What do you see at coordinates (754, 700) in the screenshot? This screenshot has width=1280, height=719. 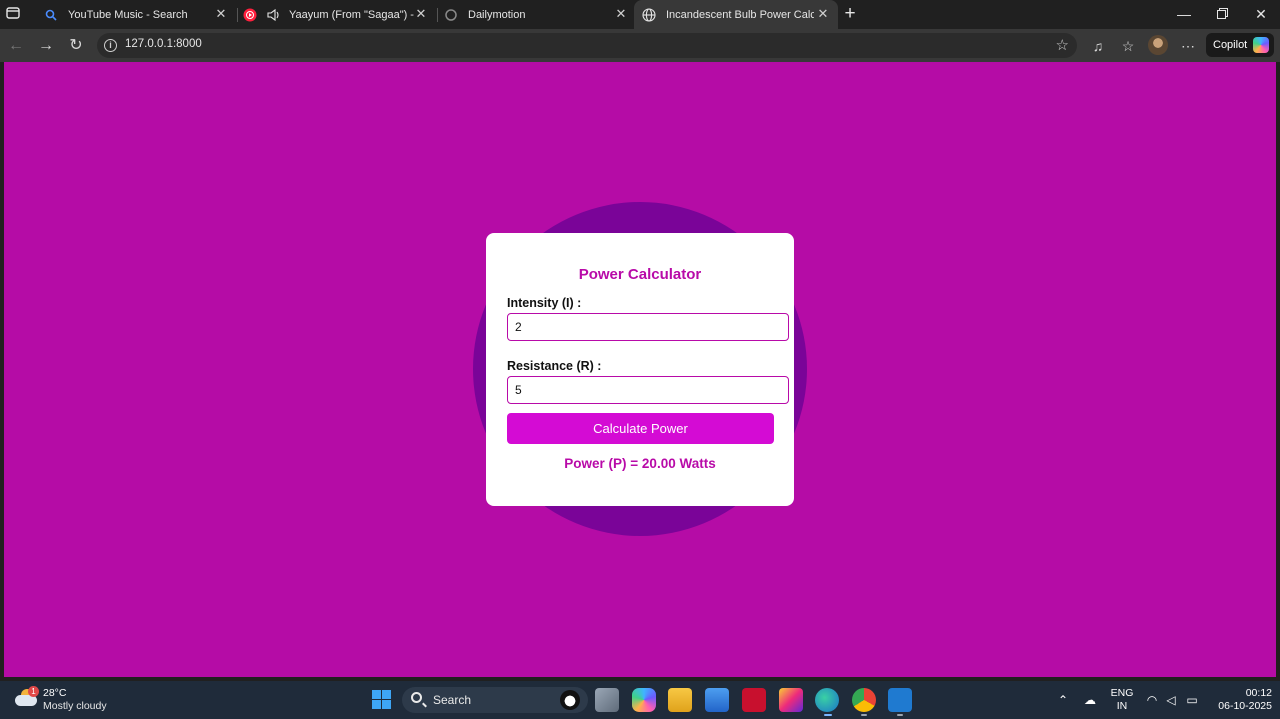 I see `mcafee-icon` at bounding box center [754, 700].